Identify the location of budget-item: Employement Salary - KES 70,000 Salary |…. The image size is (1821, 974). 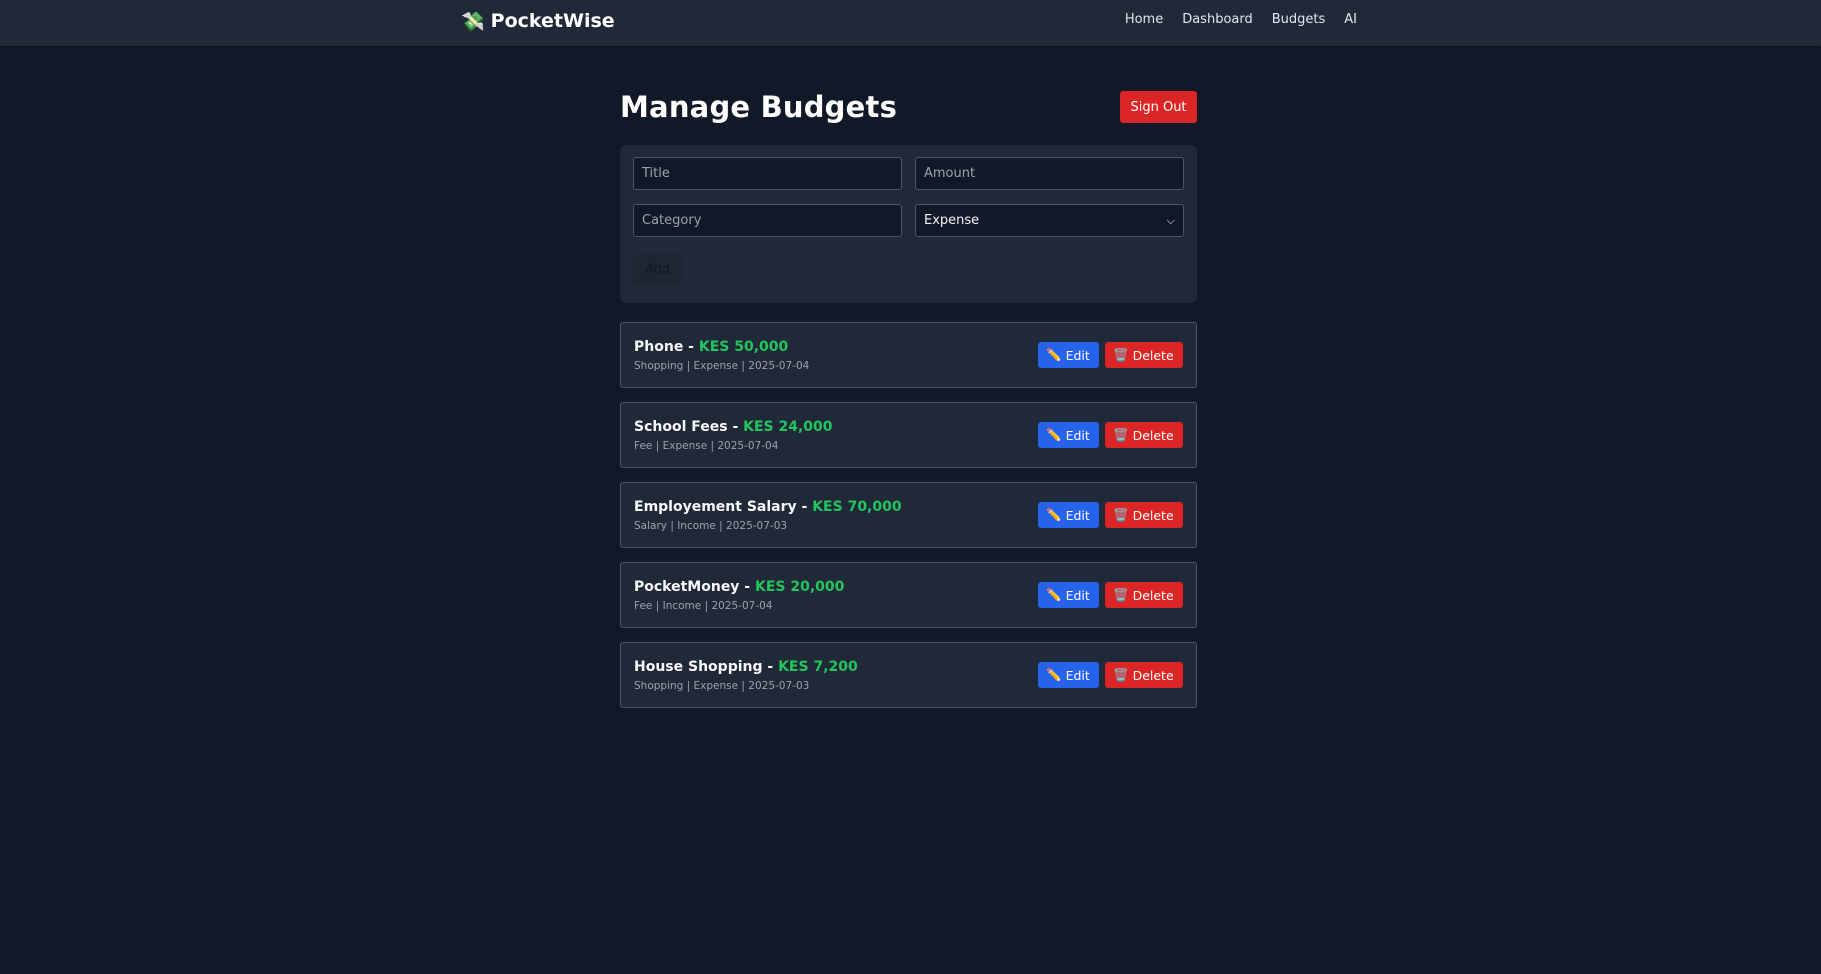
(908, 515).